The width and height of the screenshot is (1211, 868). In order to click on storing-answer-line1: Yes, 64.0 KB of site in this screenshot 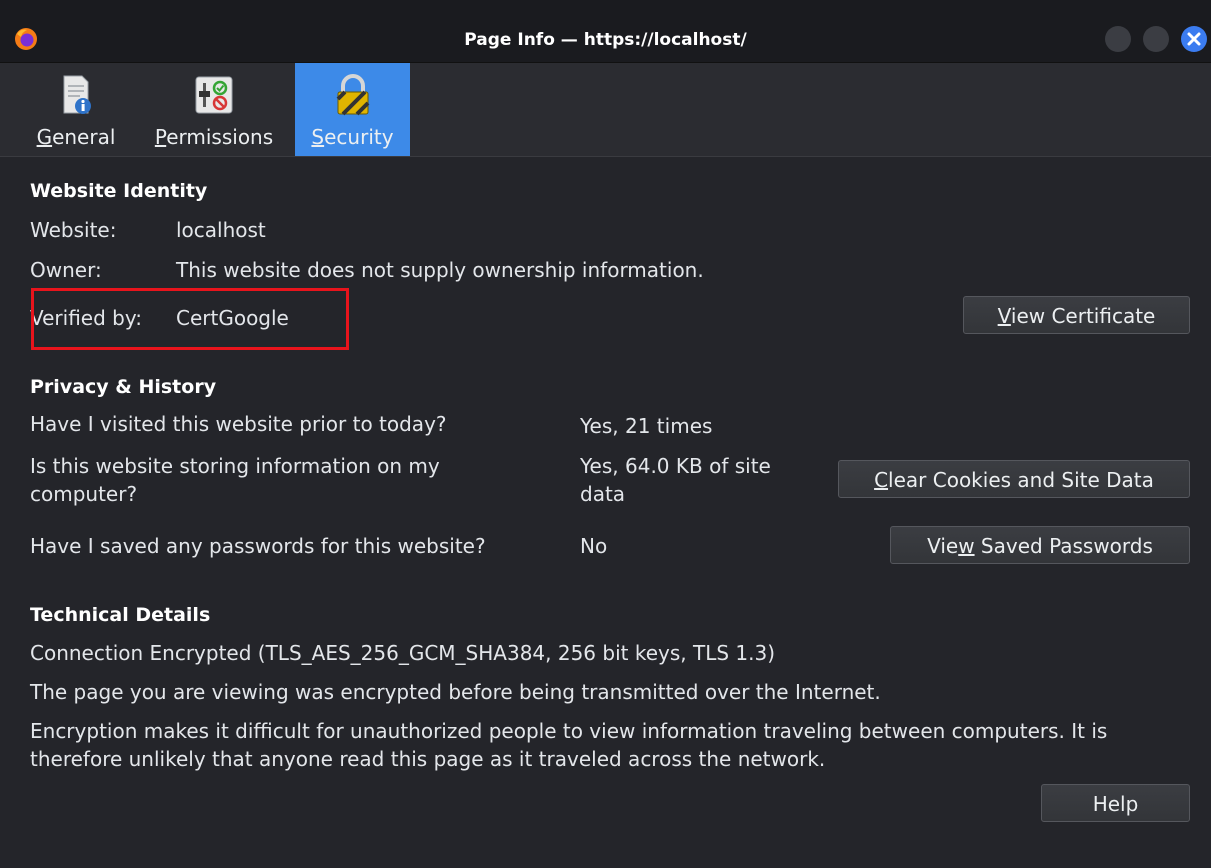, I will do `click(675, 466)`.